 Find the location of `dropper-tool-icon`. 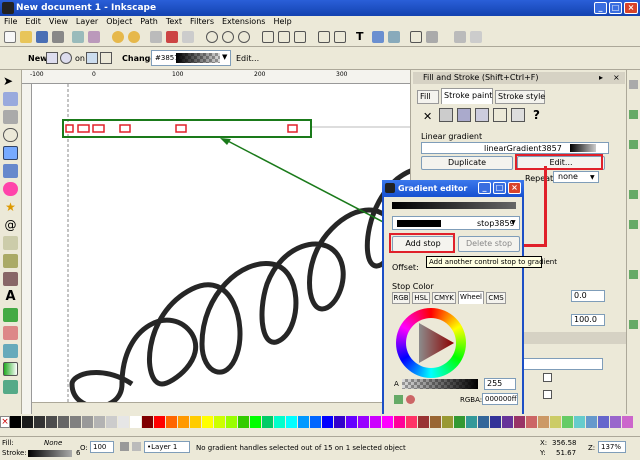

dropper-tool-icon is located at coordinates (10, 387).